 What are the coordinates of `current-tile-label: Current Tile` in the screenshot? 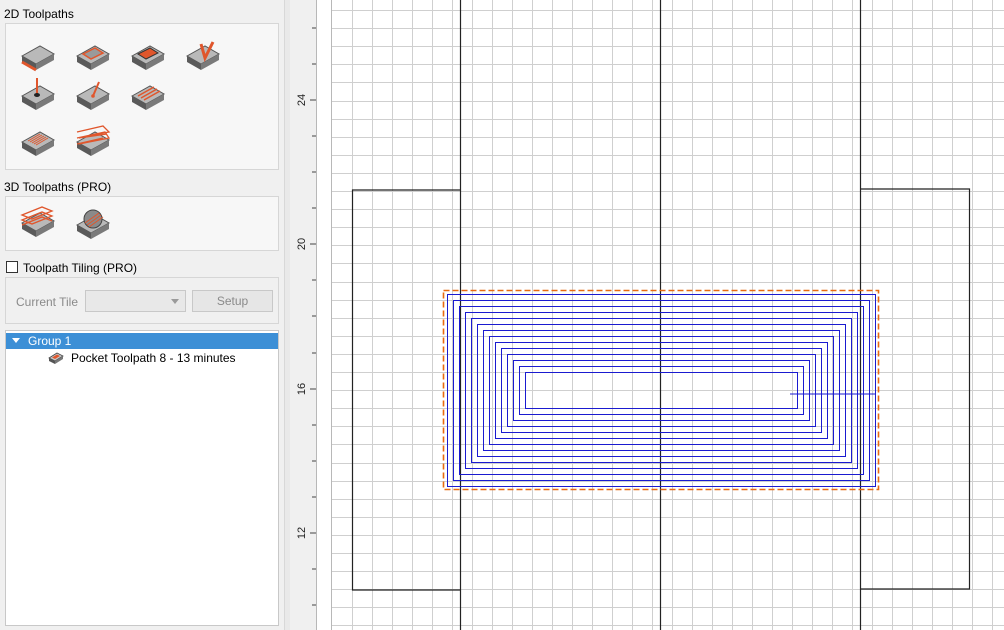 It's located at (47, 302).